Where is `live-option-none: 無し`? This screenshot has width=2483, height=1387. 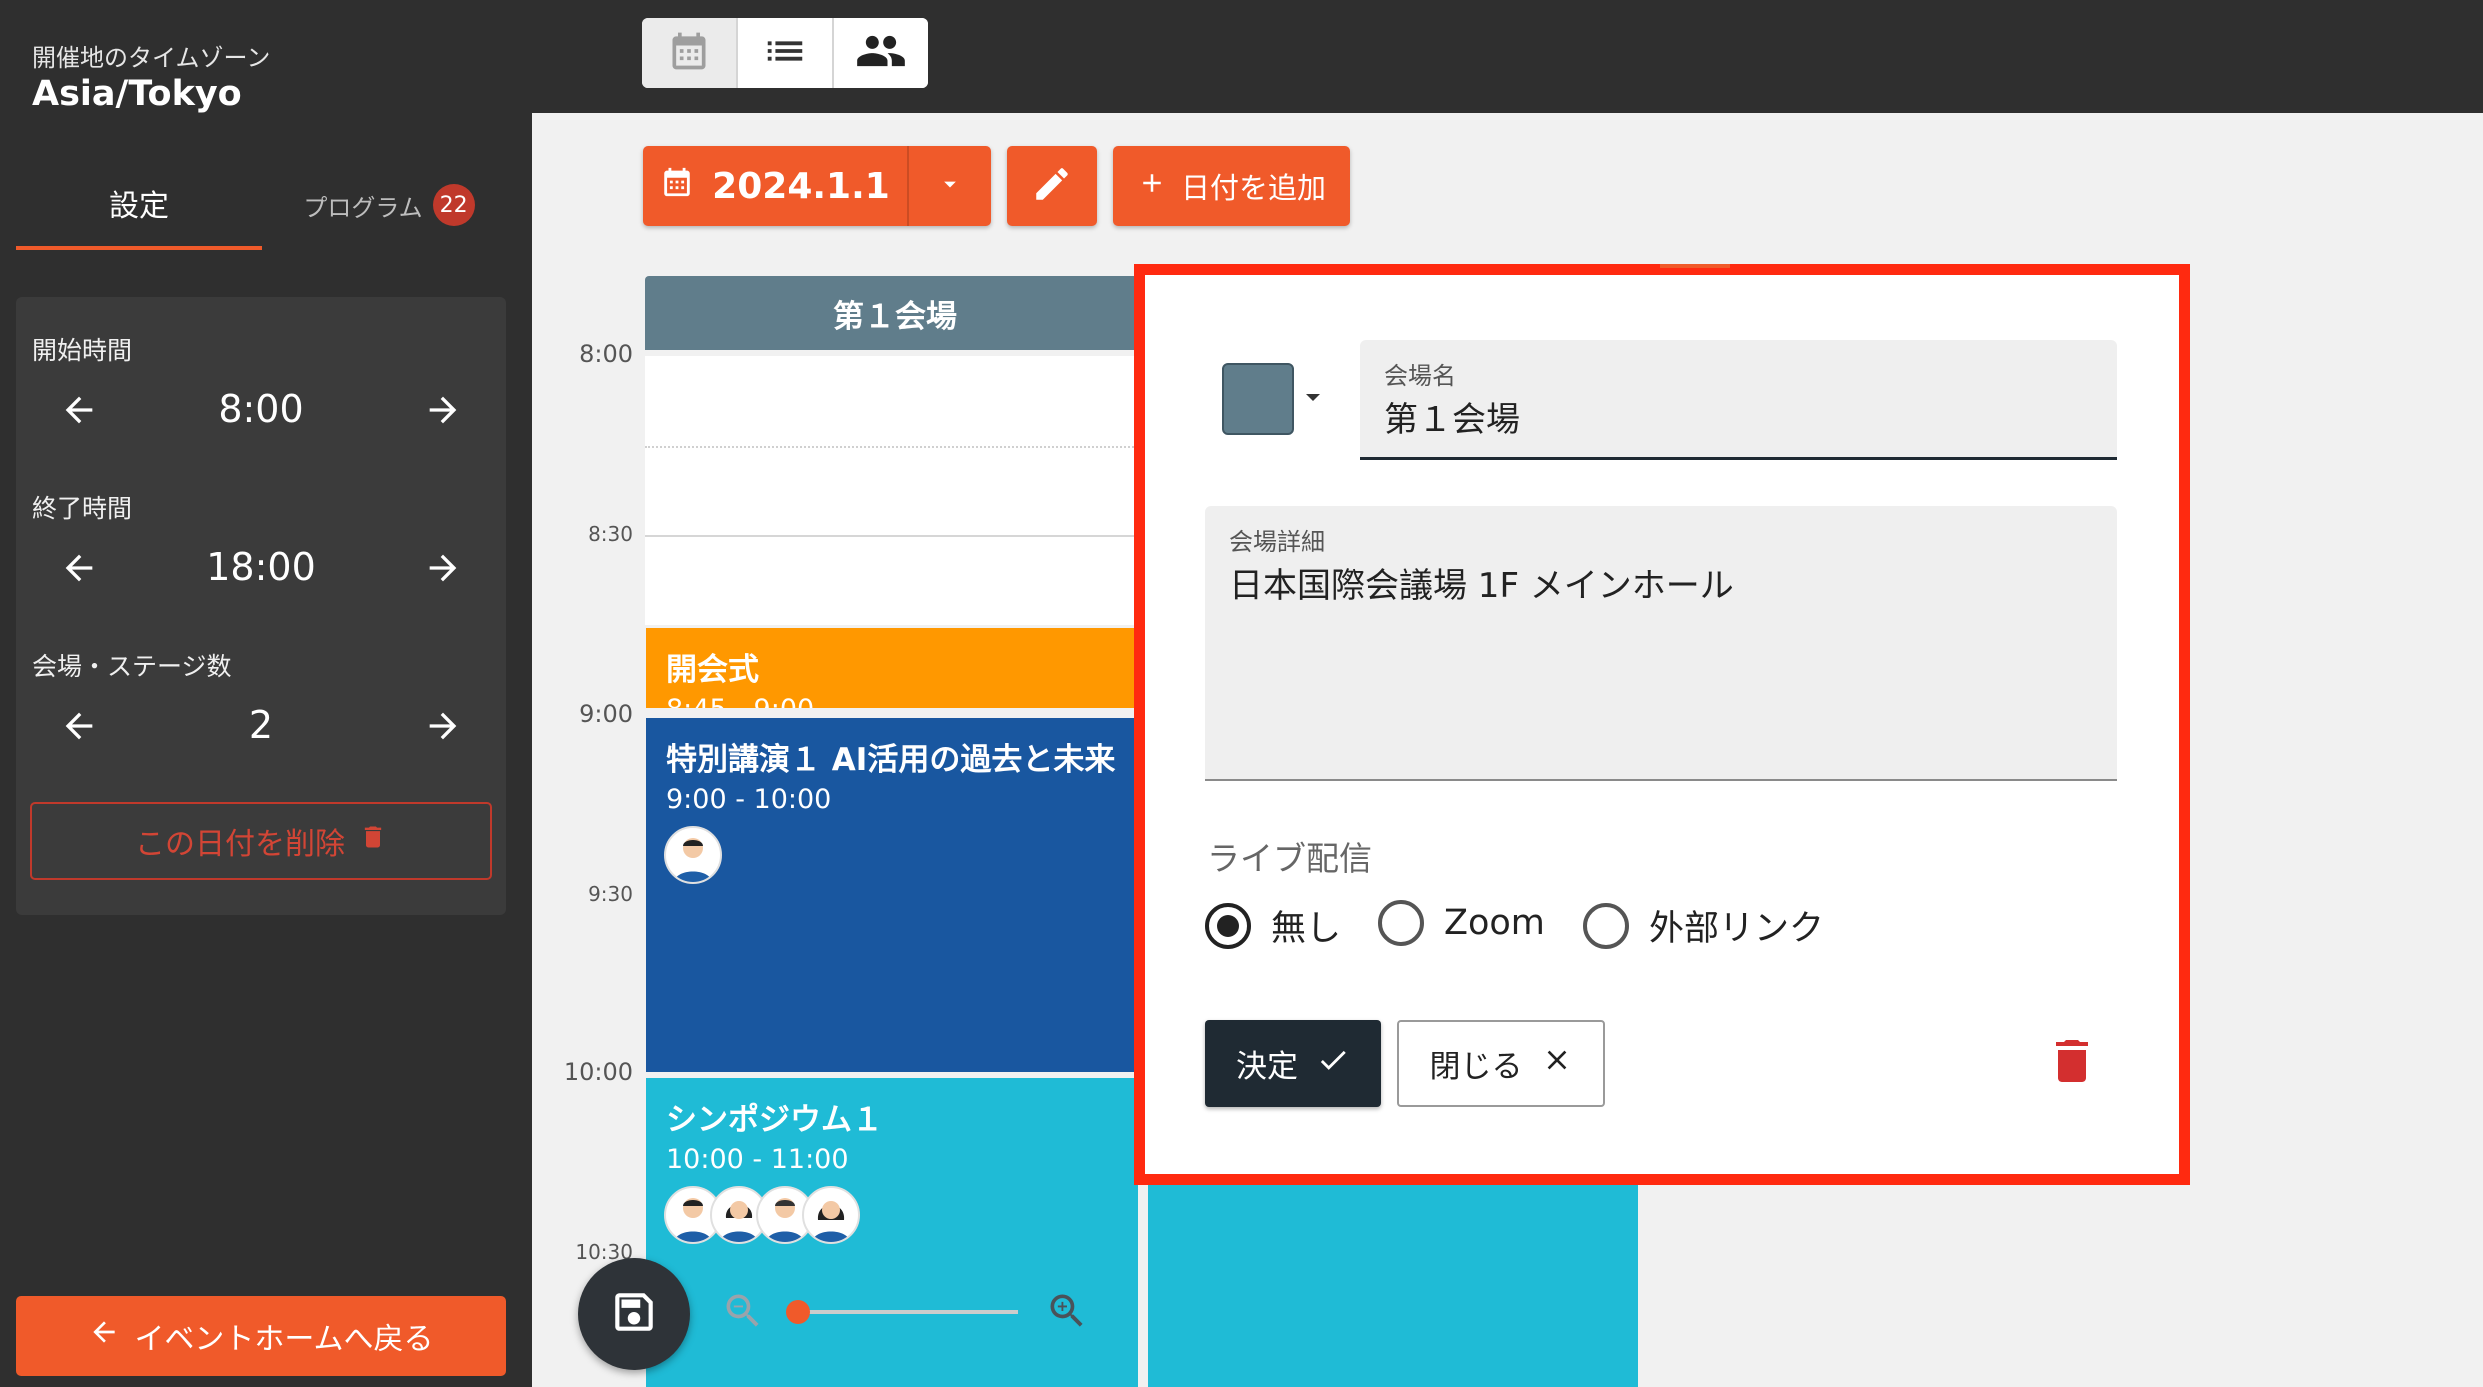 live-option-none: 無し is located at coordinates (1273, 925).